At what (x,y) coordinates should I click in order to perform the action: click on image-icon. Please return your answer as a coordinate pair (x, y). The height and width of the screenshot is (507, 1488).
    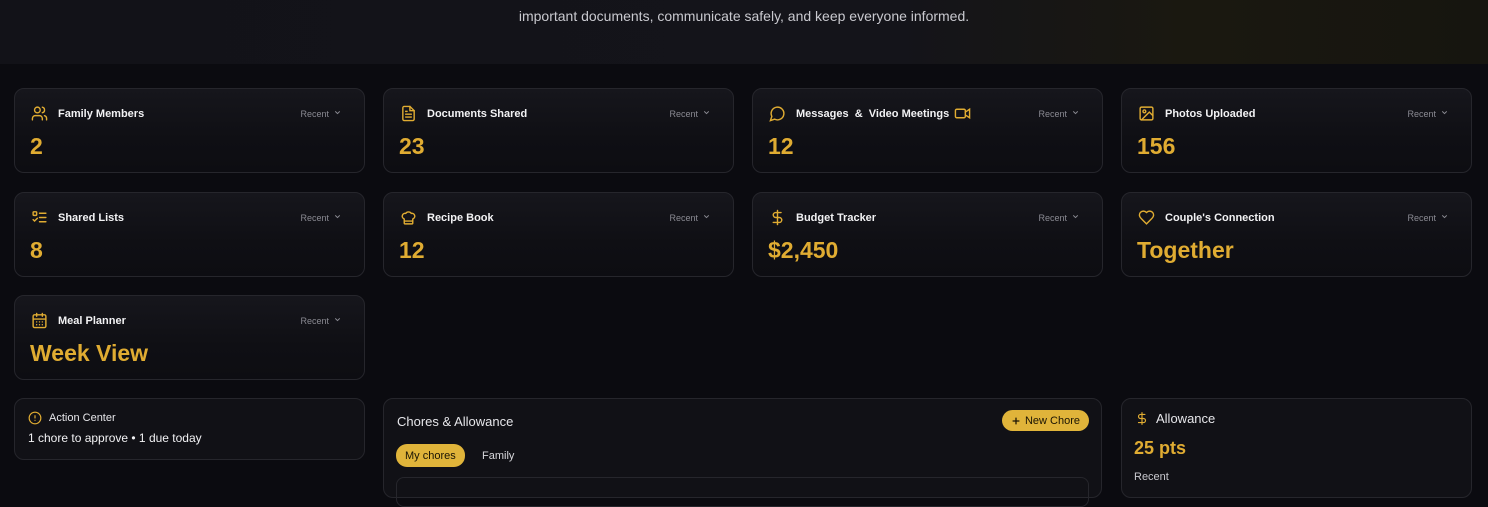
    Looking at the image, I should click on (1146, 113).